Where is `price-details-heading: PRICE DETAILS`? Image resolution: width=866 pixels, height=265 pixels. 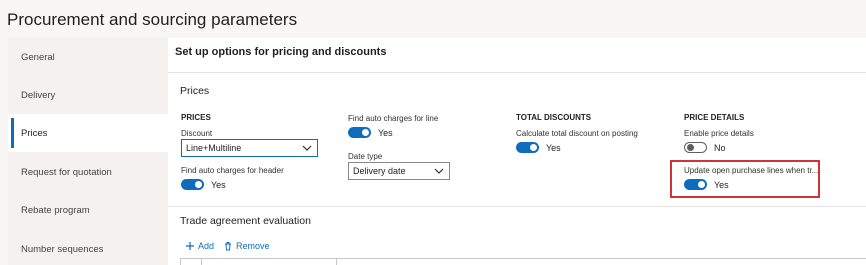 price-details-heading: PRICE DETAILS is located at coordinates (714, 117).